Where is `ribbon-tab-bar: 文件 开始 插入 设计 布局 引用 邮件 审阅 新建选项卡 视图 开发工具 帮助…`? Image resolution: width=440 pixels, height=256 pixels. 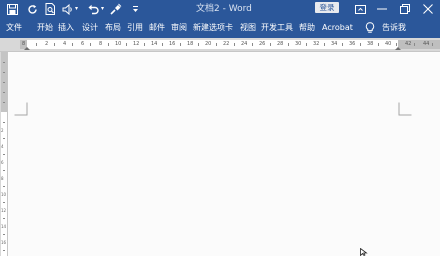
ribbon-tab-bar: 文件 开始 插入 设计 布局 引用 邮件 审阅 新建选项卡 视图 开发工具 帮助… is located at coordinates (220, 28).